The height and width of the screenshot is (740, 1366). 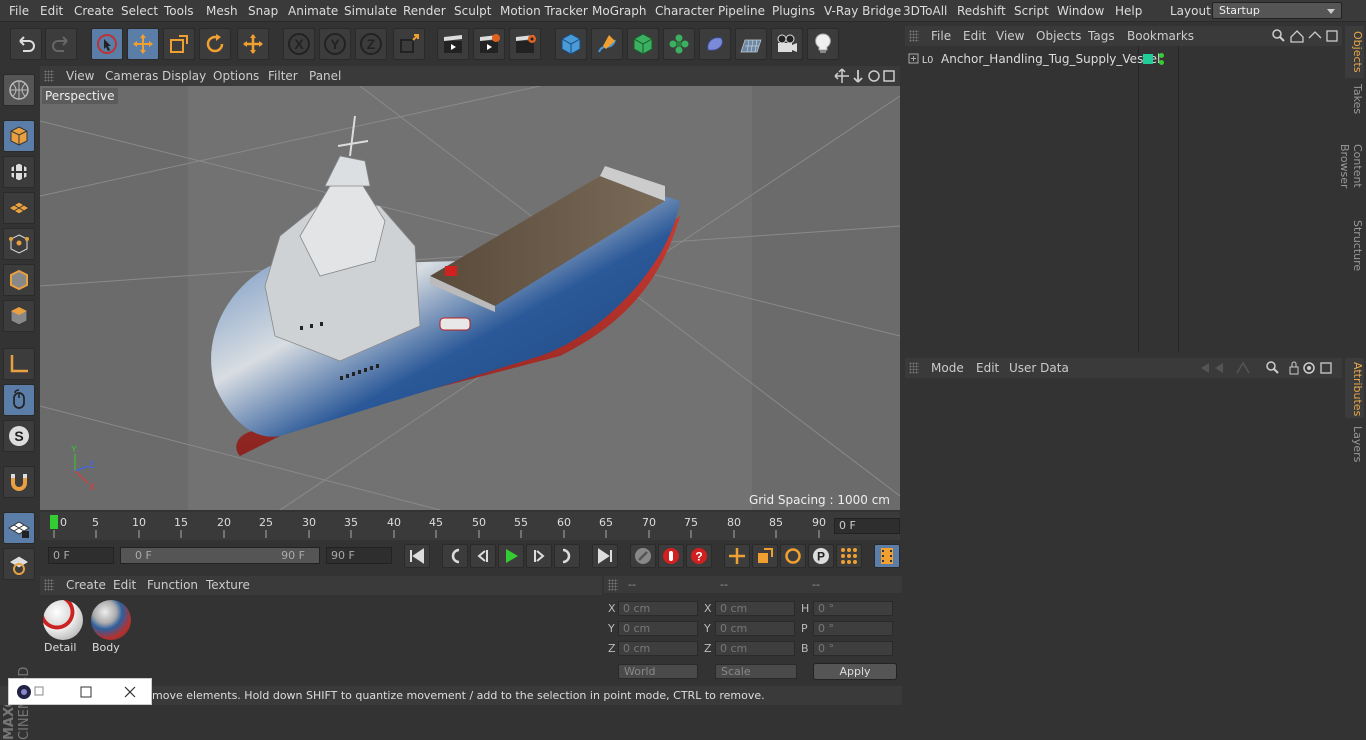 I want to click on material-body: Body, so click(x=111, y=627).